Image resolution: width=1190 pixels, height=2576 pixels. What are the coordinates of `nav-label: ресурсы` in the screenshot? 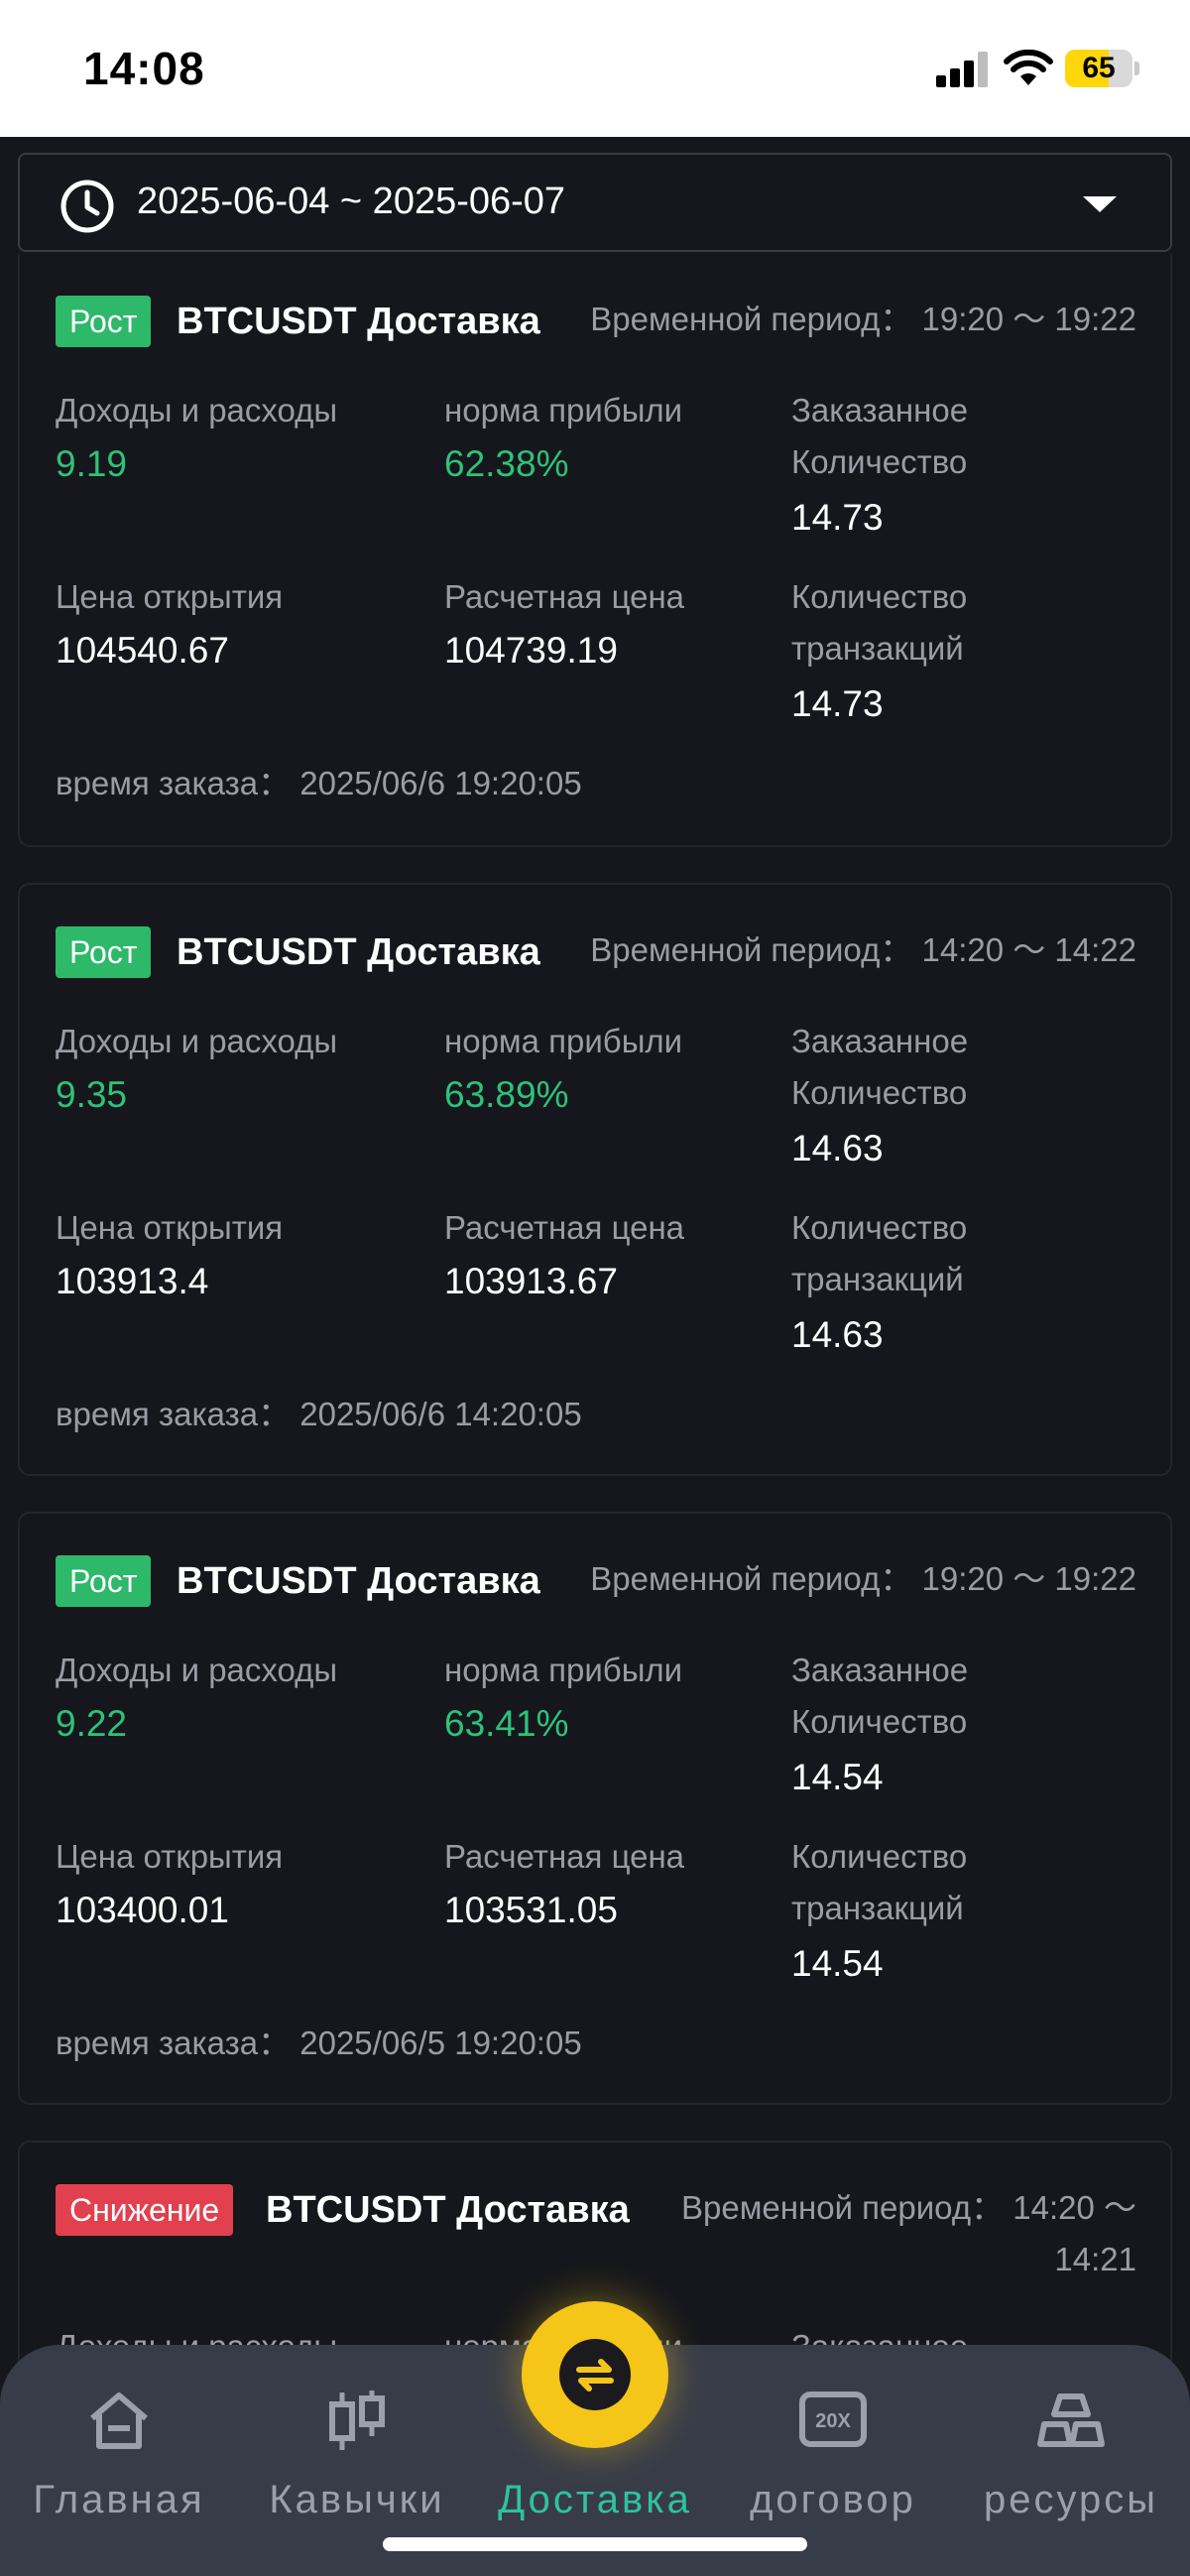 It's located at (1071, 2499).